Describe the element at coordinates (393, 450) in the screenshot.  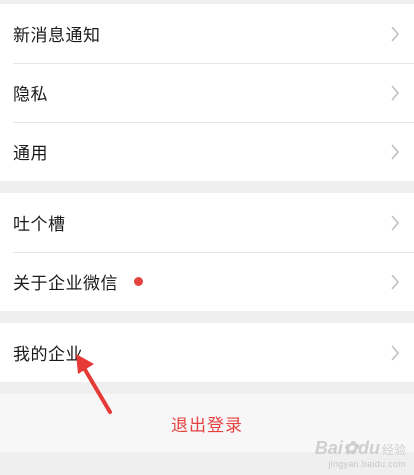
I see `watermark-jingyan: 经验` at that location.